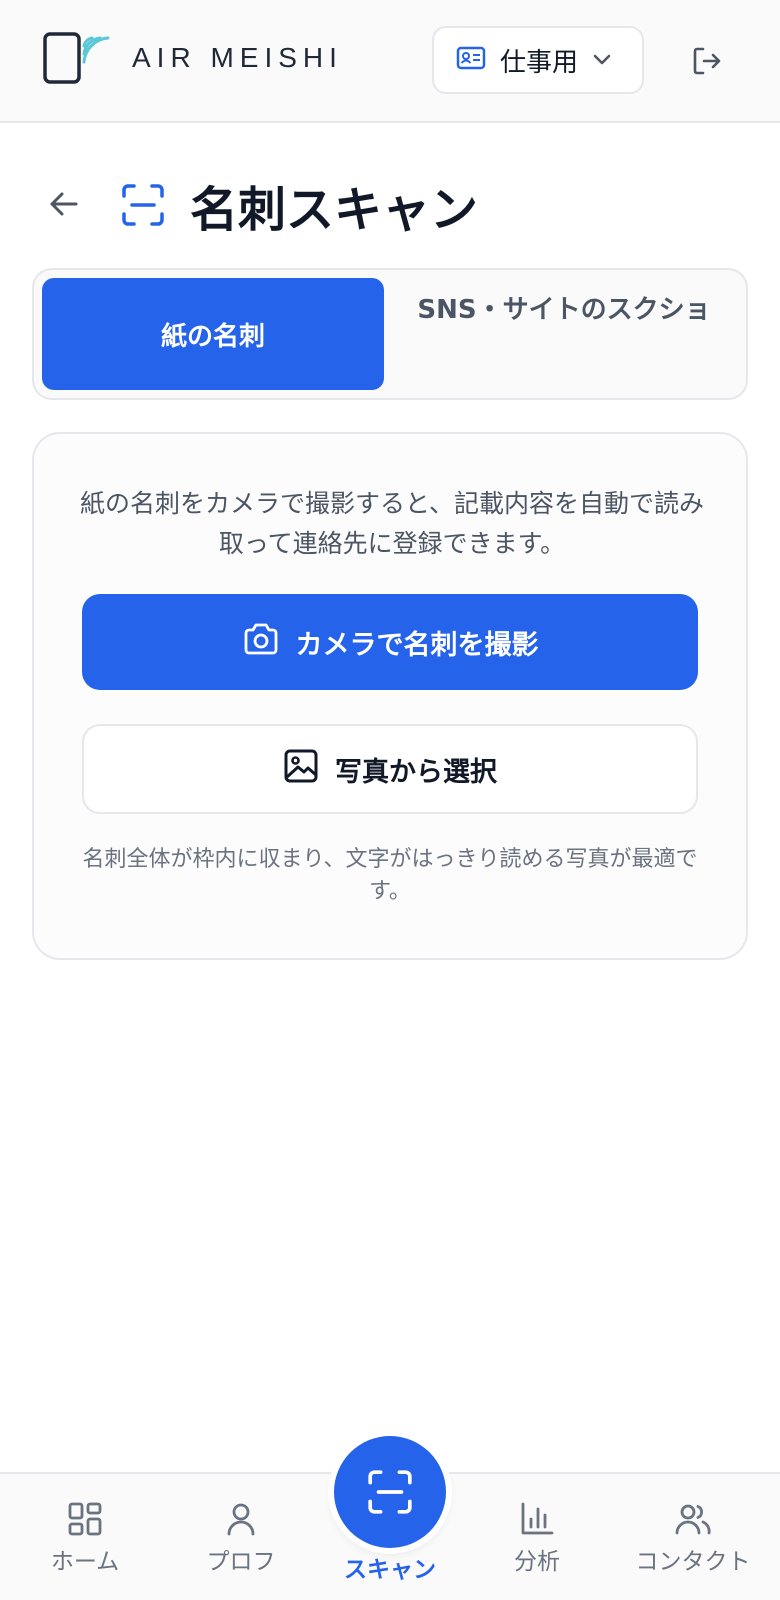 This screenshot has width=780, height=1600. I want to click on grid-icon, so click(85, 1519).